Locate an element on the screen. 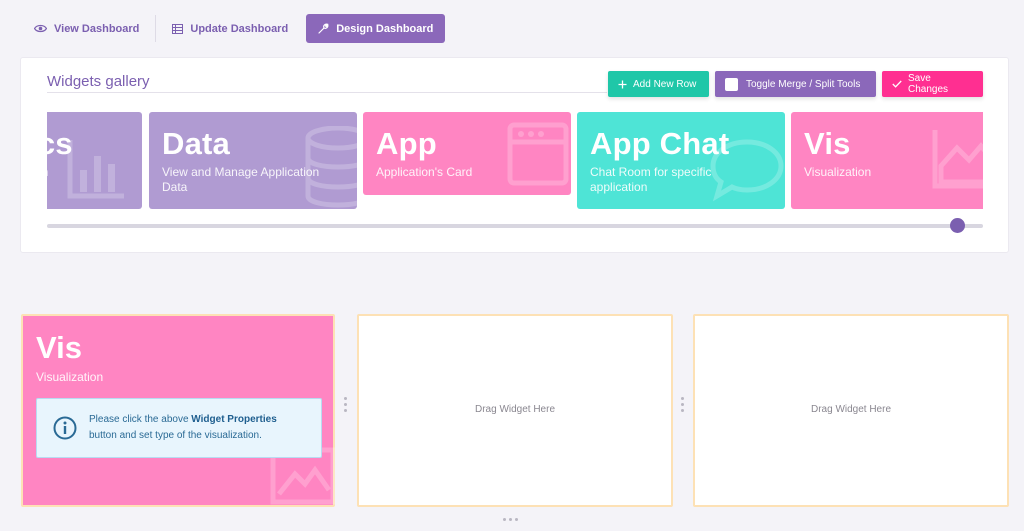 Image resolution: width=1024 pixels, height=531 pixels. widget-card-subtitle: thin is located at coordinates (94, 172).